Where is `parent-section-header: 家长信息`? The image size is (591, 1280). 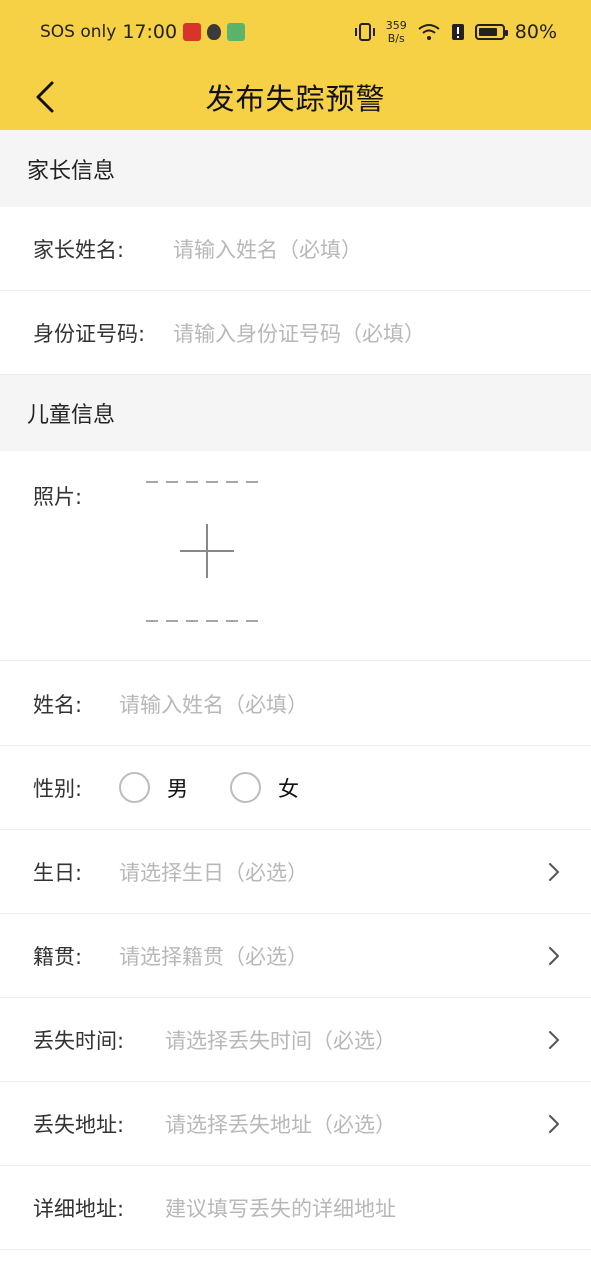 parent-section-header: 家长信息 is located at coordinates (295, 168).